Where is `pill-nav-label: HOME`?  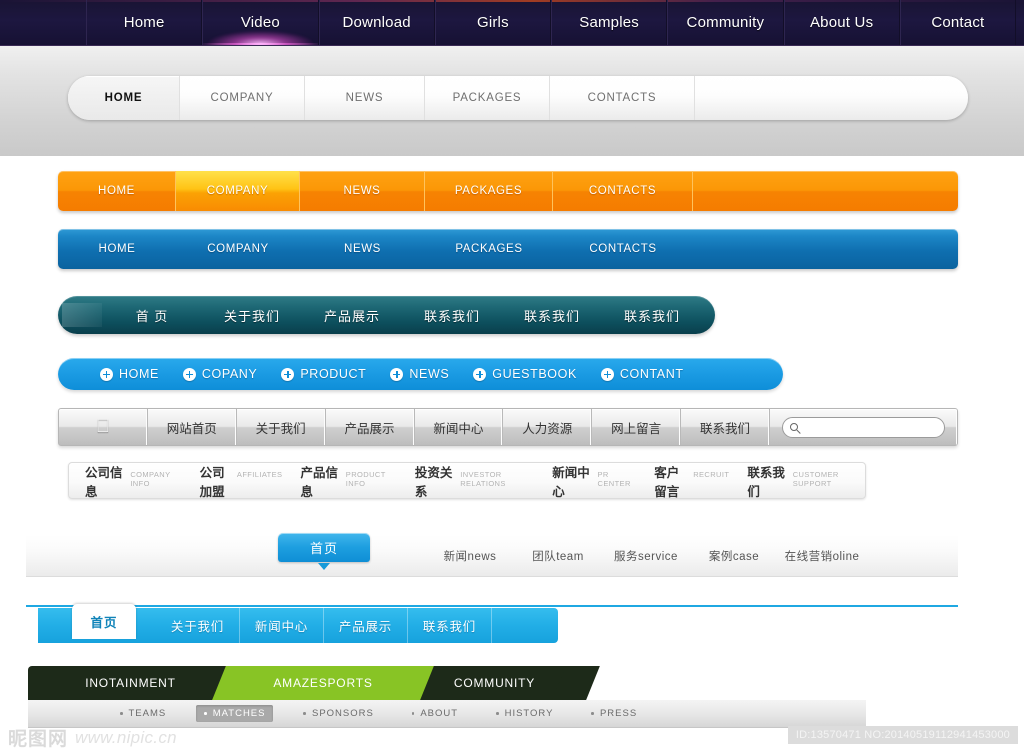 pill-nav-label: HOME is located at coordinates (123, 98).